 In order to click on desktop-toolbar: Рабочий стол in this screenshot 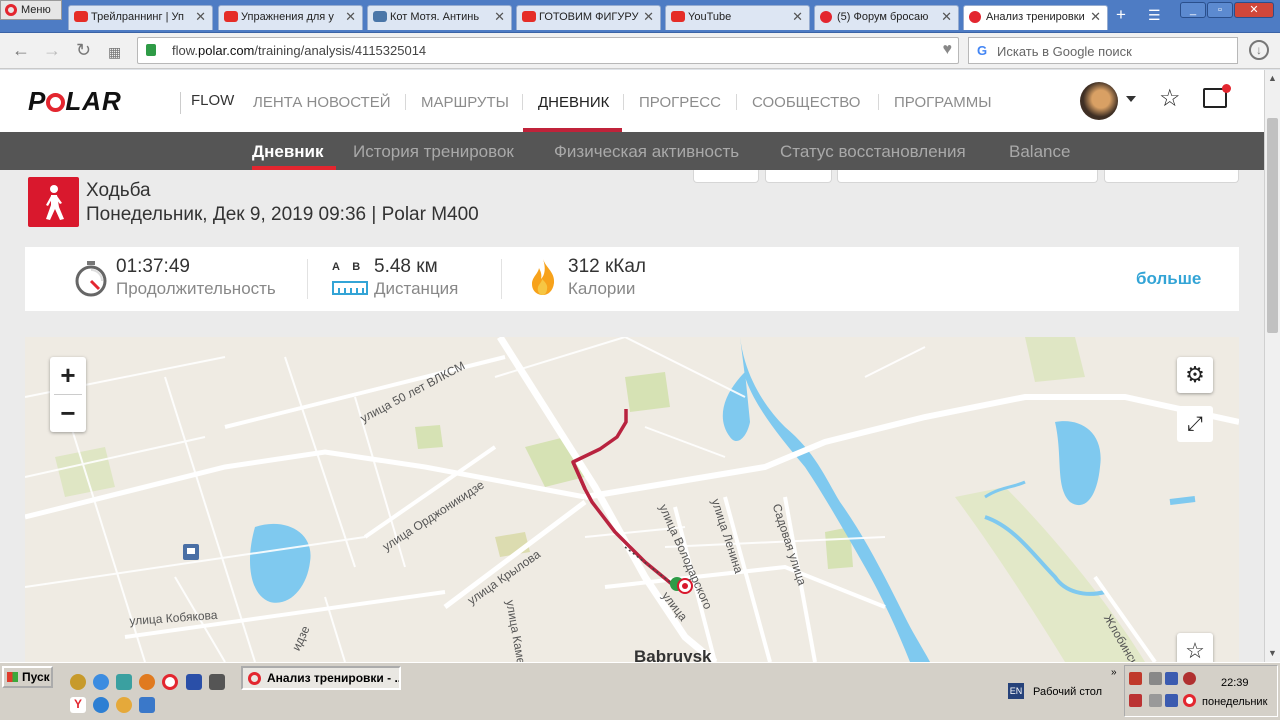, I will do `click(1067, 692)`.